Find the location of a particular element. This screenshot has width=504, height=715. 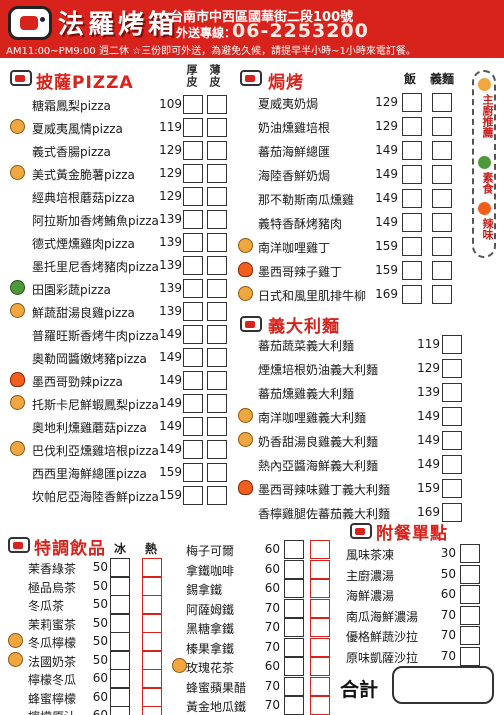

spicy-icon is located at coordinates (245, 269).